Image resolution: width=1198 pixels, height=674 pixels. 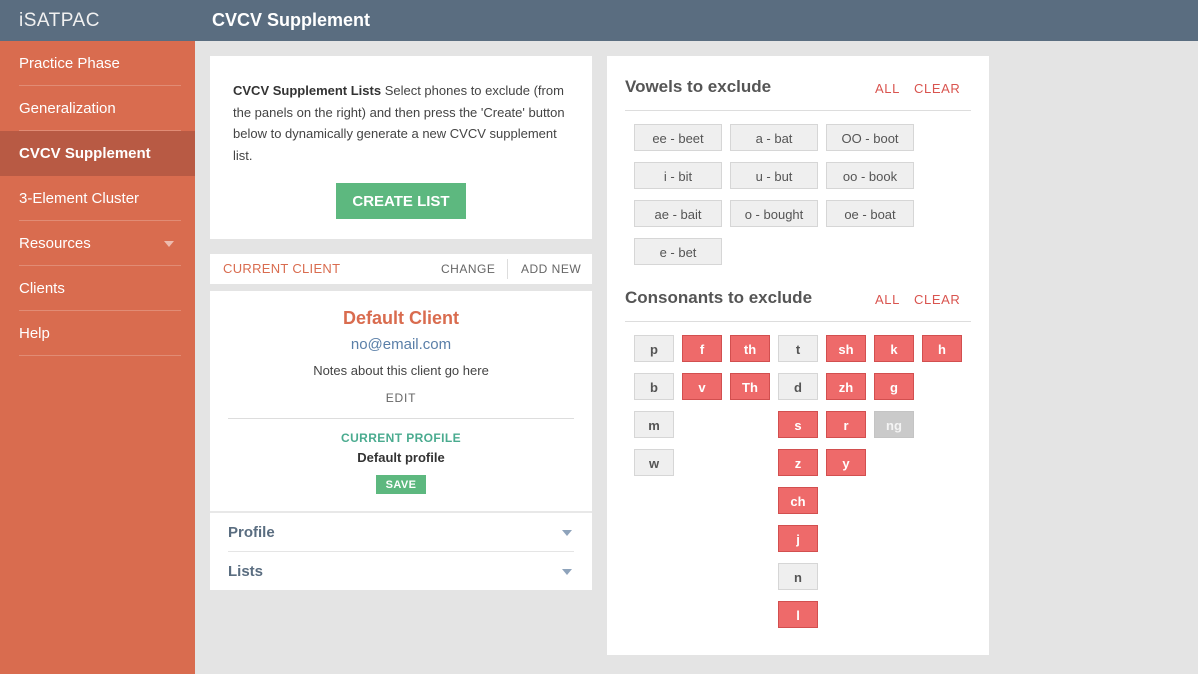 What do you see at coordinates (887, 299) in the screenshot?
I see `consonants-all-button: ALL` at bounding box center [887, 299].